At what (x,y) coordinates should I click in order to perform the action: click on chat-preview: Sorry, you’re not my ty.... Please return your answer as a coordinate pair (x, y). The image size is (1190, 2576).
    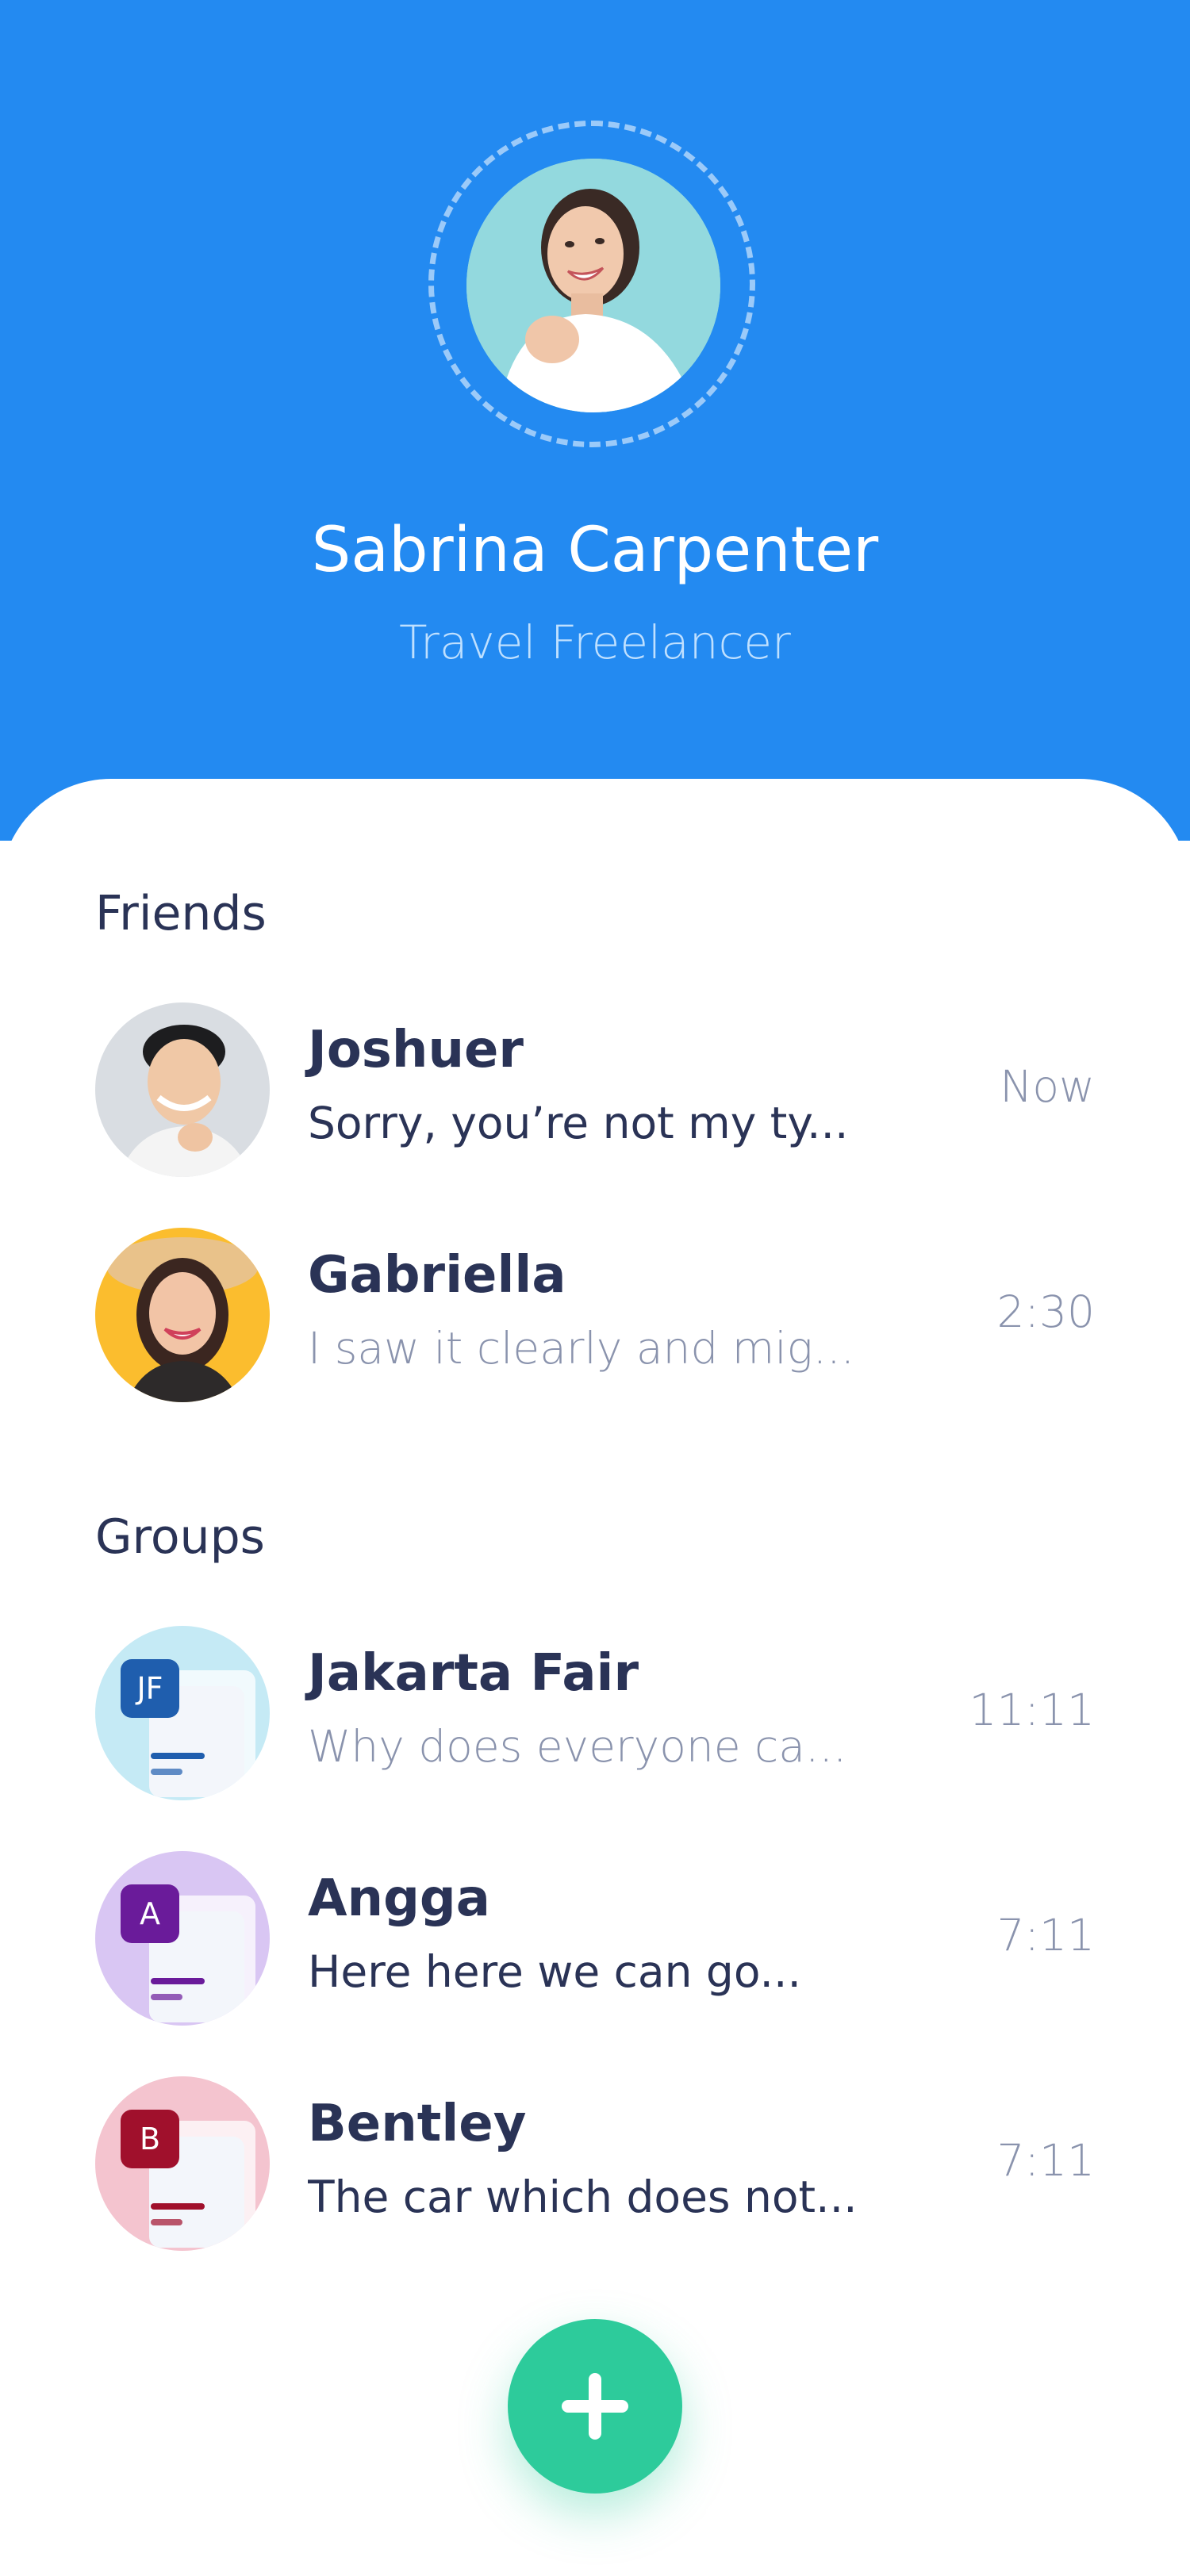
    Looking at the image, I should click on (578, 1123).